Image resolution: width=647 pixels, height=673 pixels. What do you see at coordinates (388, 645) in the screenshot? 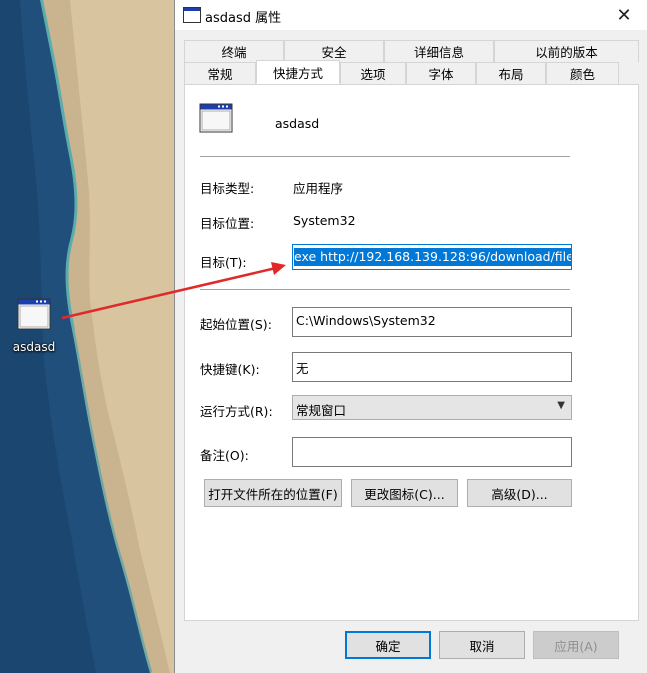
I see `ok-button: 确定` at bounding box center [388, 645].